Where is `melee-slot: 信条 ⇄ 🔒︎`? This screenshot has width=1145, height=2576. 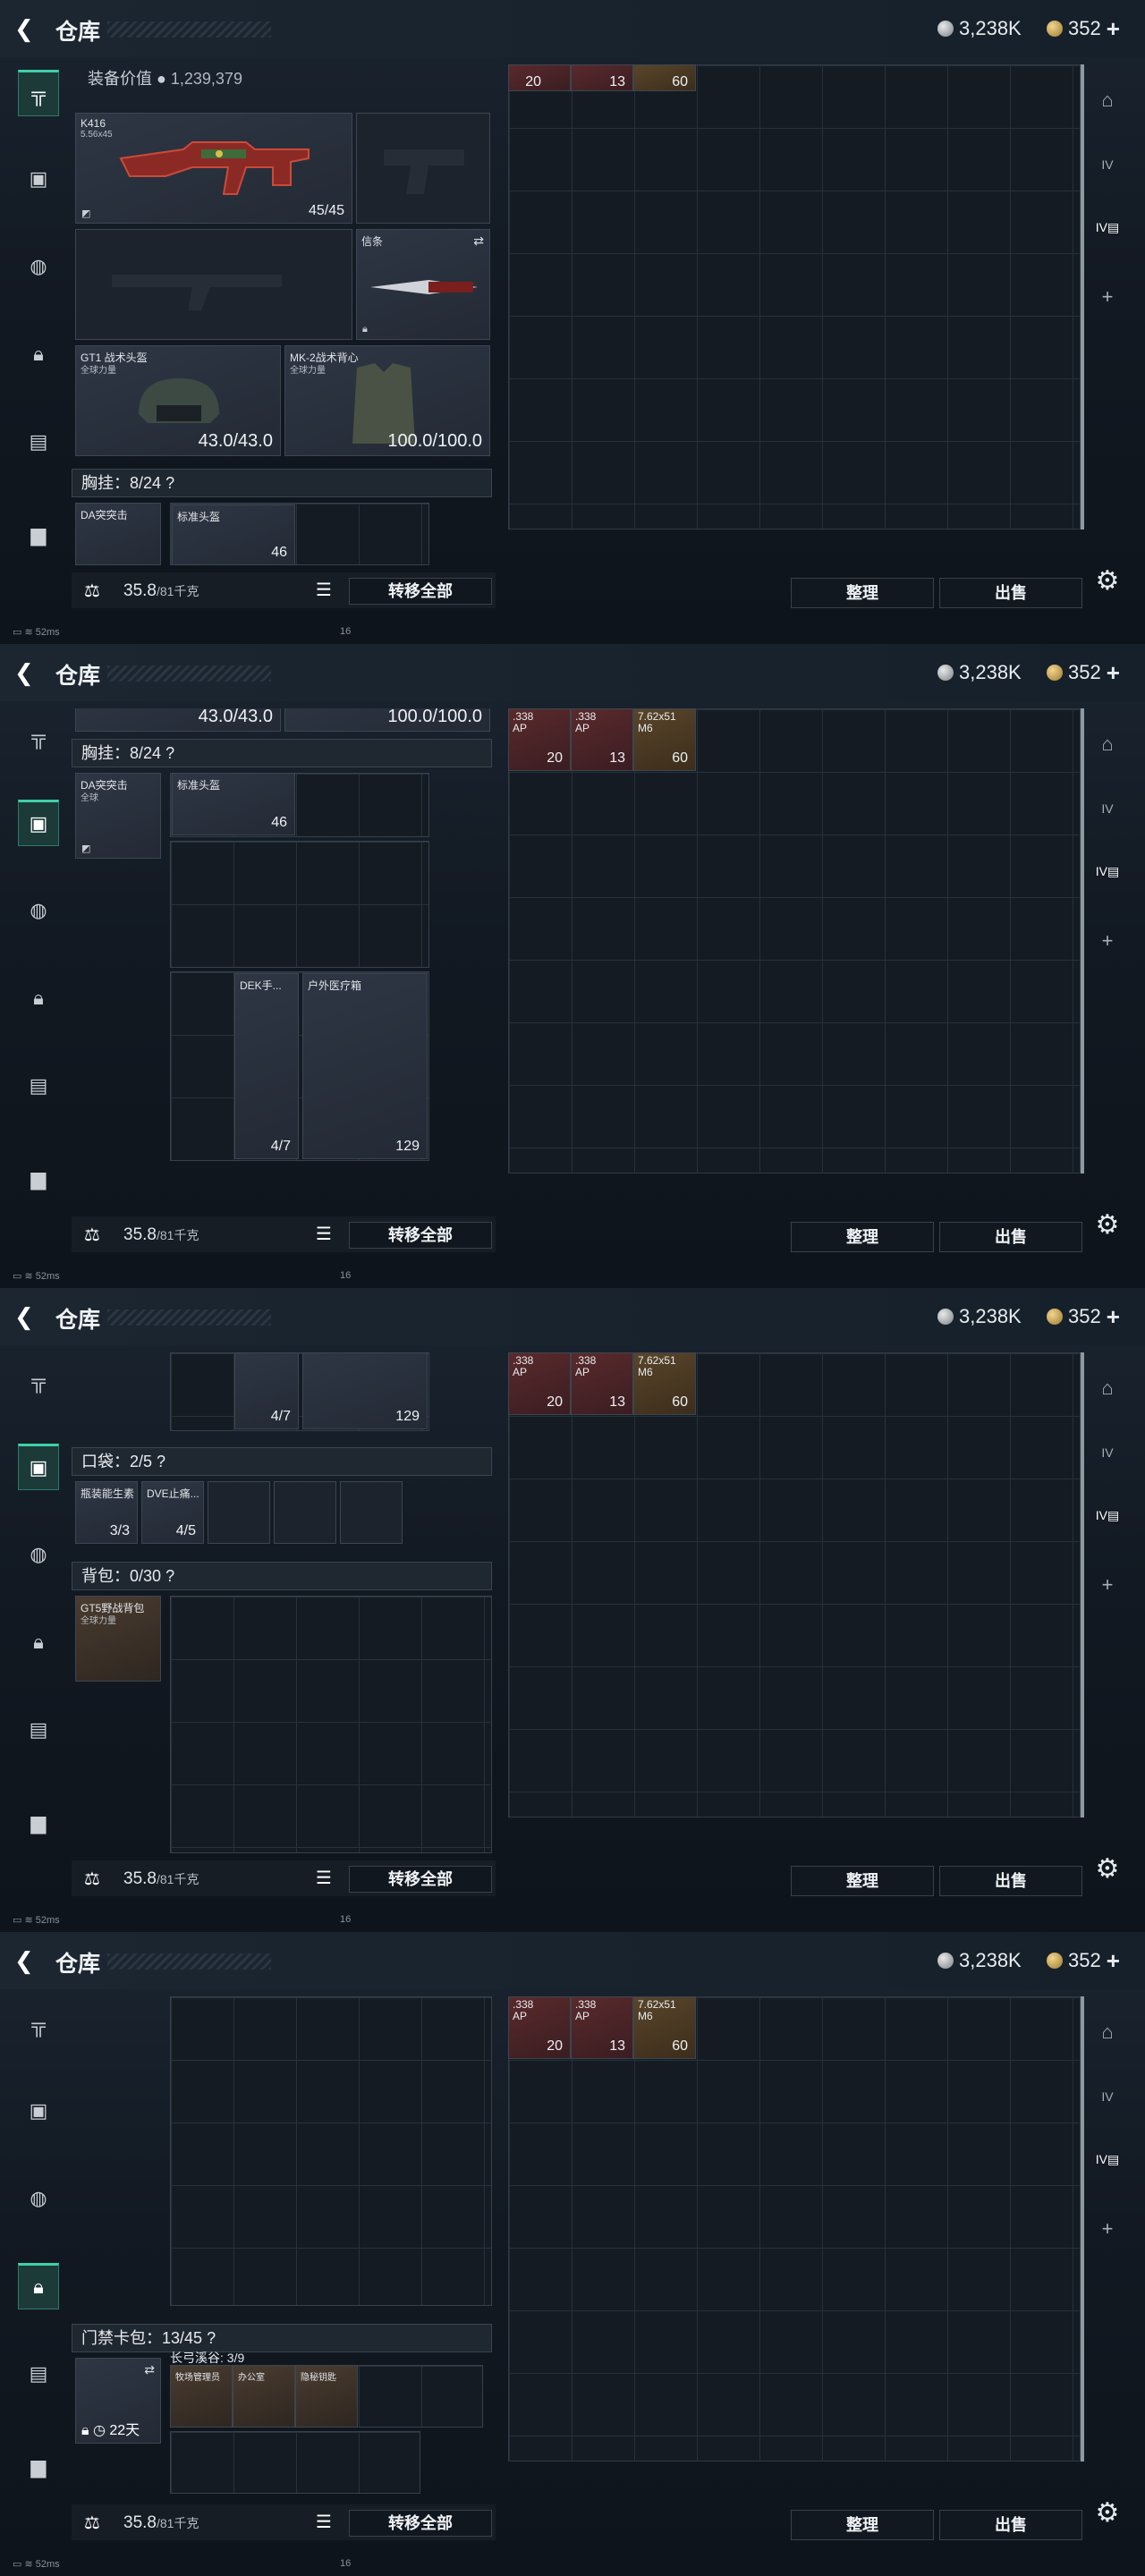 melee-slot: 信条 ⇄ 🔒︎ is located at coordinates (423, 284).